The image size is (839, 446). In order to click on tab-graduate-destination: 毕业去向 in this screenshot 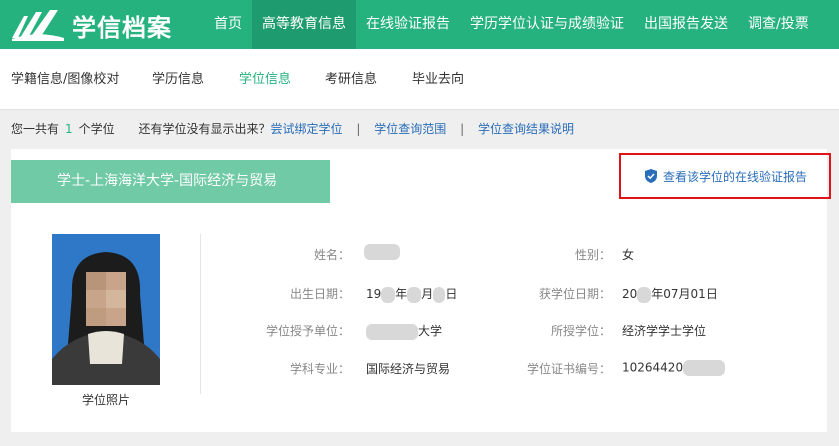, I will do `click(438, 79)`.